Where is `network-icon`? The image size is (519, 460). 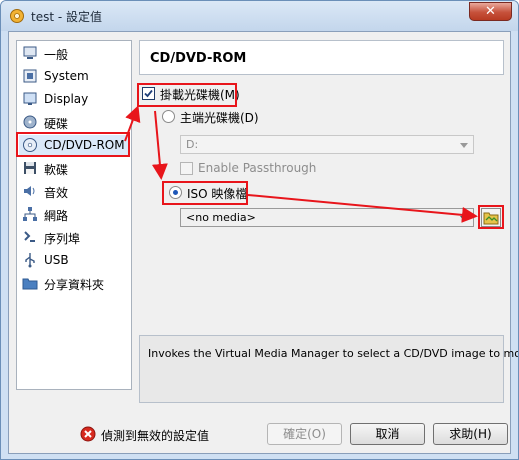 network-icon is located at coordinates (30, 214).